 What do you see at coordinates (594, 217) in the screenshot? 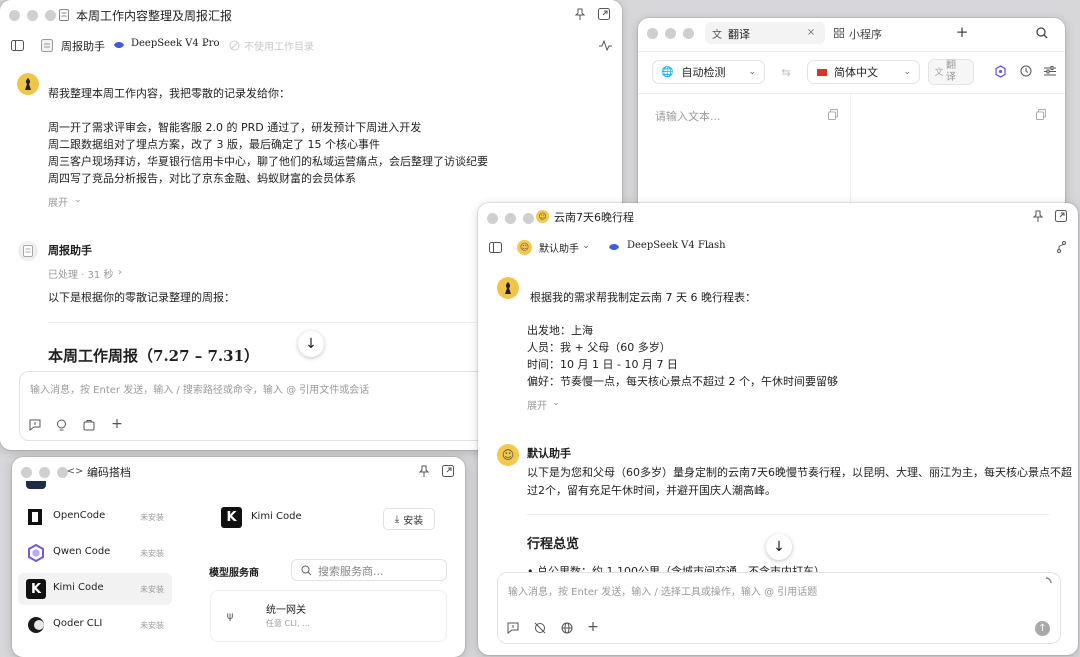
I see `window-title: 云南7天6晚行程` at bounding box center [594, 217].